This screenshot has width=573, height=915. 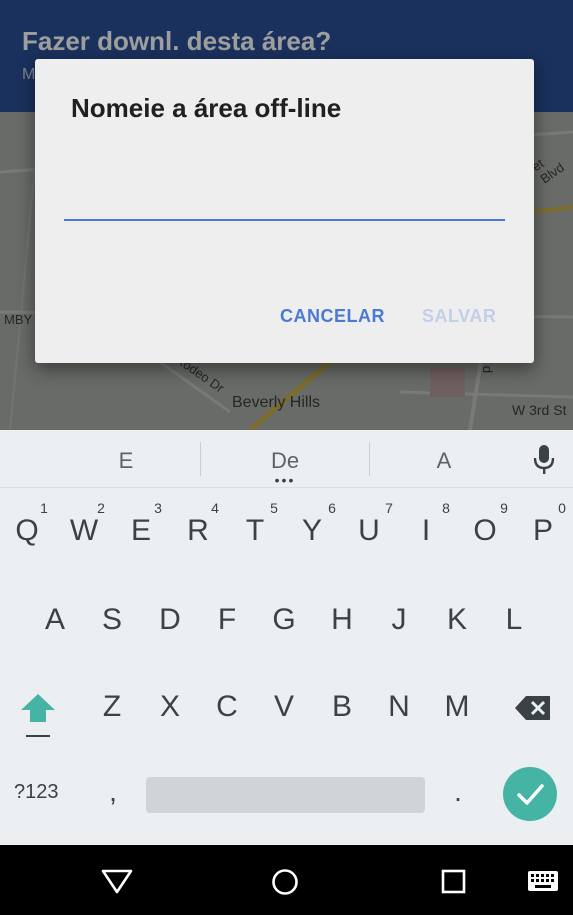 I want to click on key-hint-7: 7, so click(x=389, y=508).